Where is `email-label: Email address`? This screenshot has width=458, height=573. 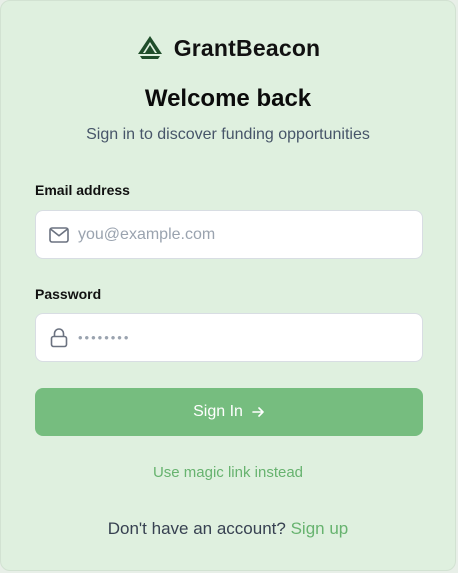
email-label: Email address is located at coordinates (82, 190).